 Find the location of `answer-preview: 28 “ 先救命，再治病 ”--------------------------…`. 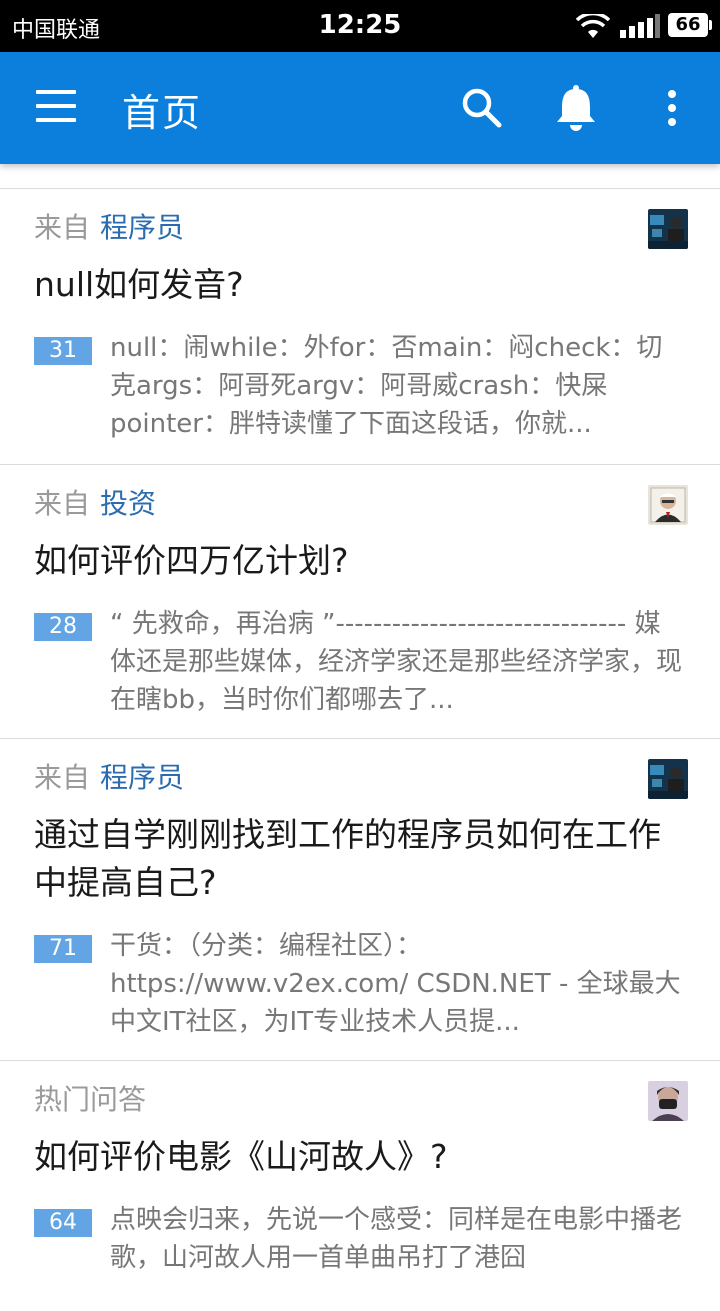

answer-preview: 28 “ 先救命，再治病 ”--------------------------… is located at coordinates (360, 662).